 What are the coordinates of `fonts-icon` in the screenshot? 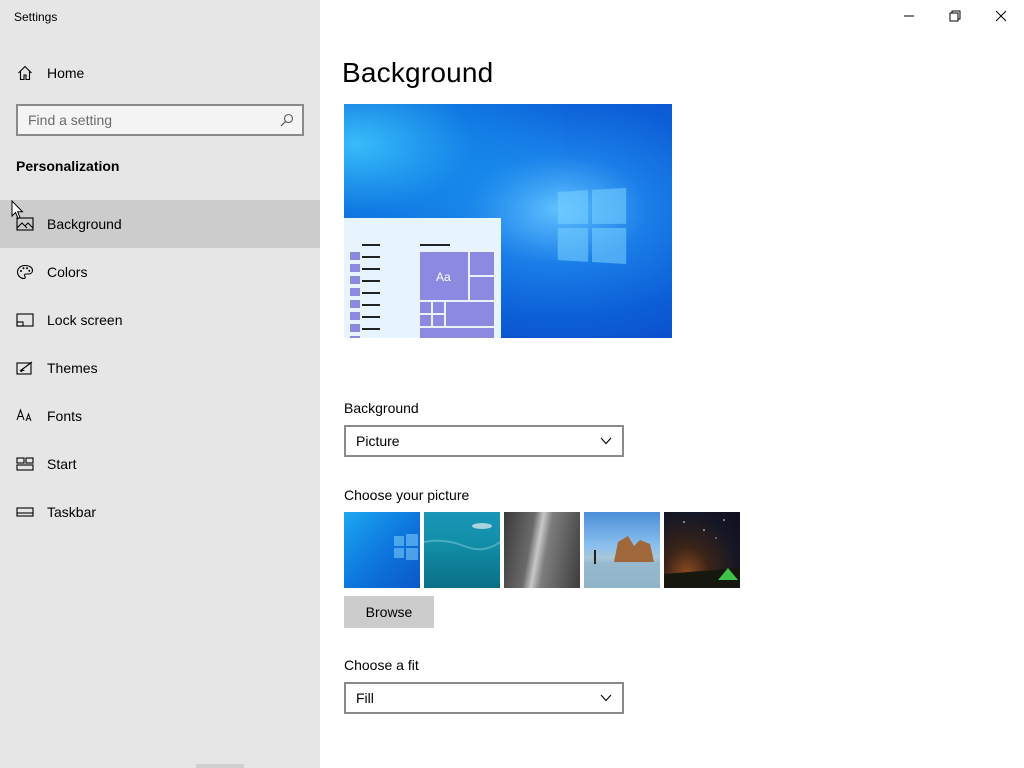 It's located at (24, 415).